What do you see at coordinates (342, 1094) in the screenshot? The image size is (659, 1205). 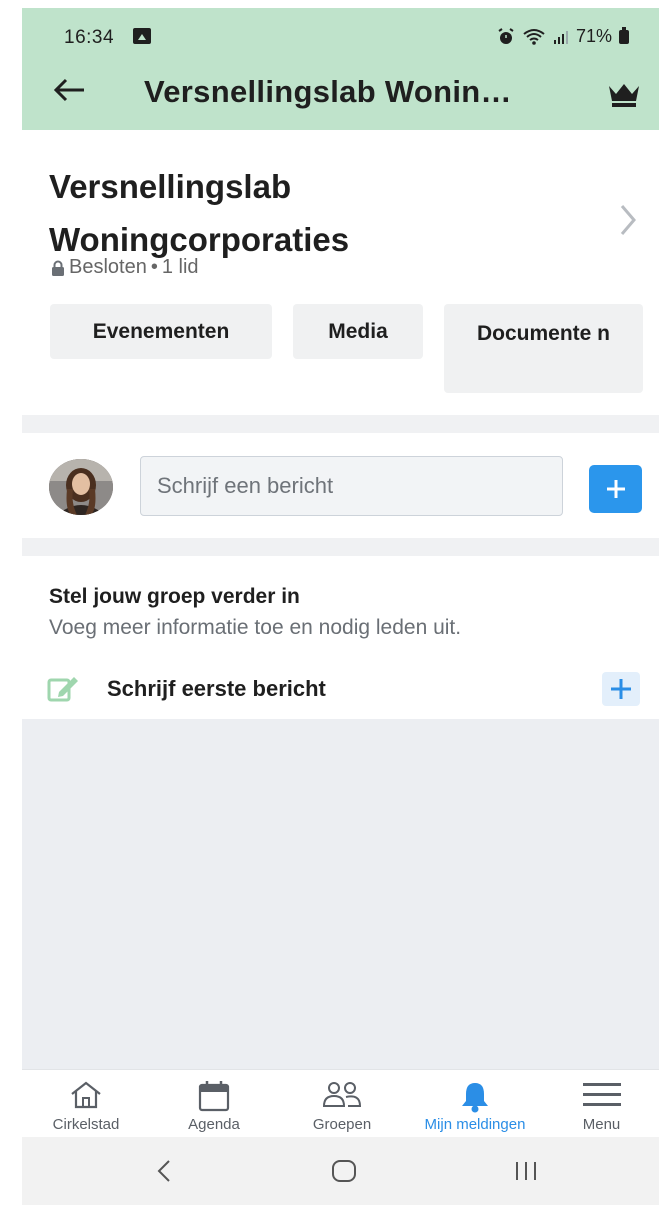 I see `groups-icon` at bounding box center [342, 1094].